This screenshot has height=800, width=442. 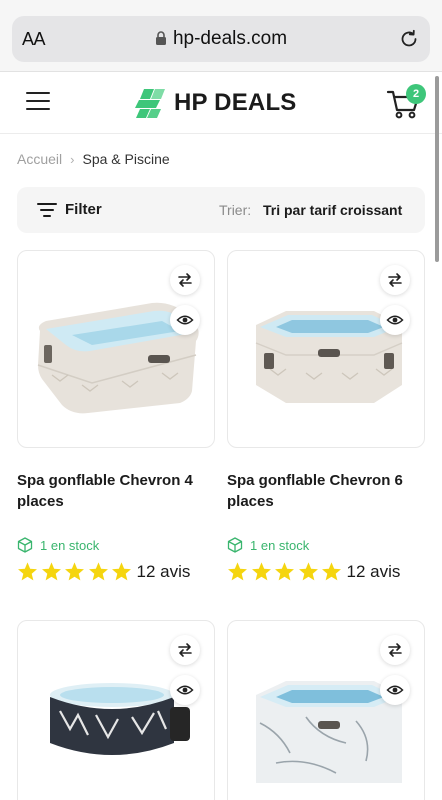 I want to click on sort-label: Trier:, so click(x=235, y=210).